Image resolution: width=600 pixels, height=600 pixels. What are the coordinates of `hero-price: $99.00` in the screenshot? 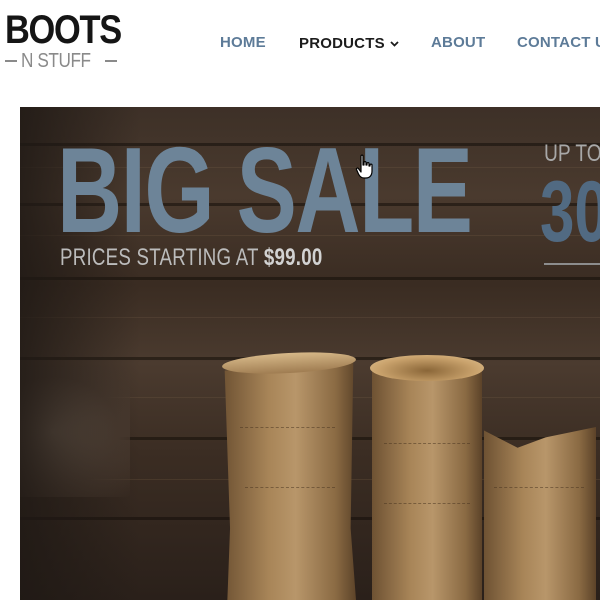 It's located at (293, 257).